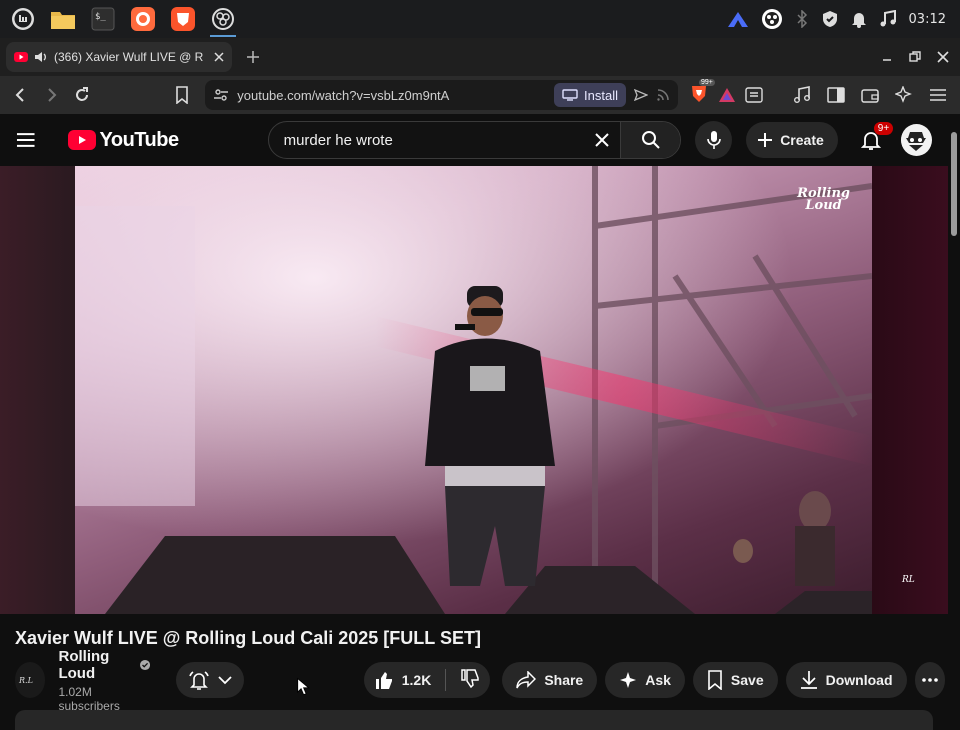  Describe the element at coordinates (590, 95) in the screenshot. I see `install-app-button: Install` at that location.